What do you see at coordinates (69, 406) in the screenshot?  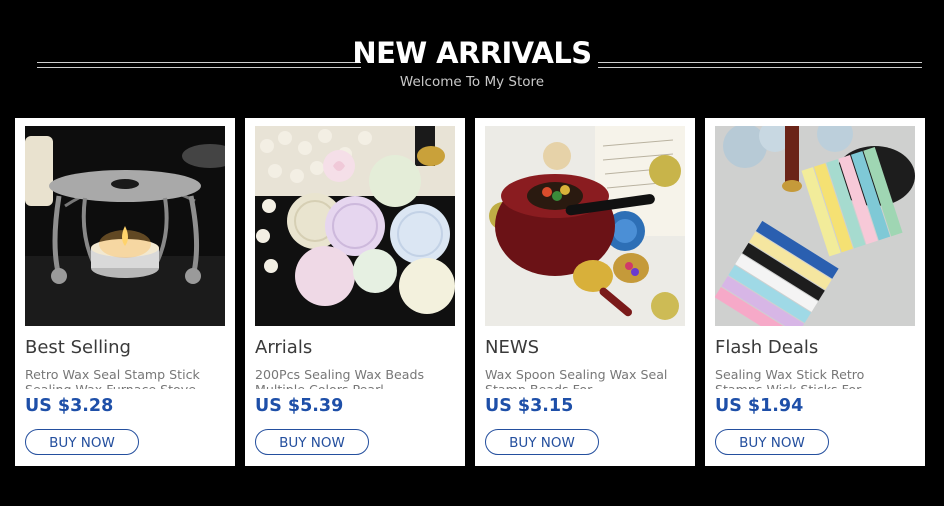 I see `product-price: US $3.28` at bounding box center [69, 406].